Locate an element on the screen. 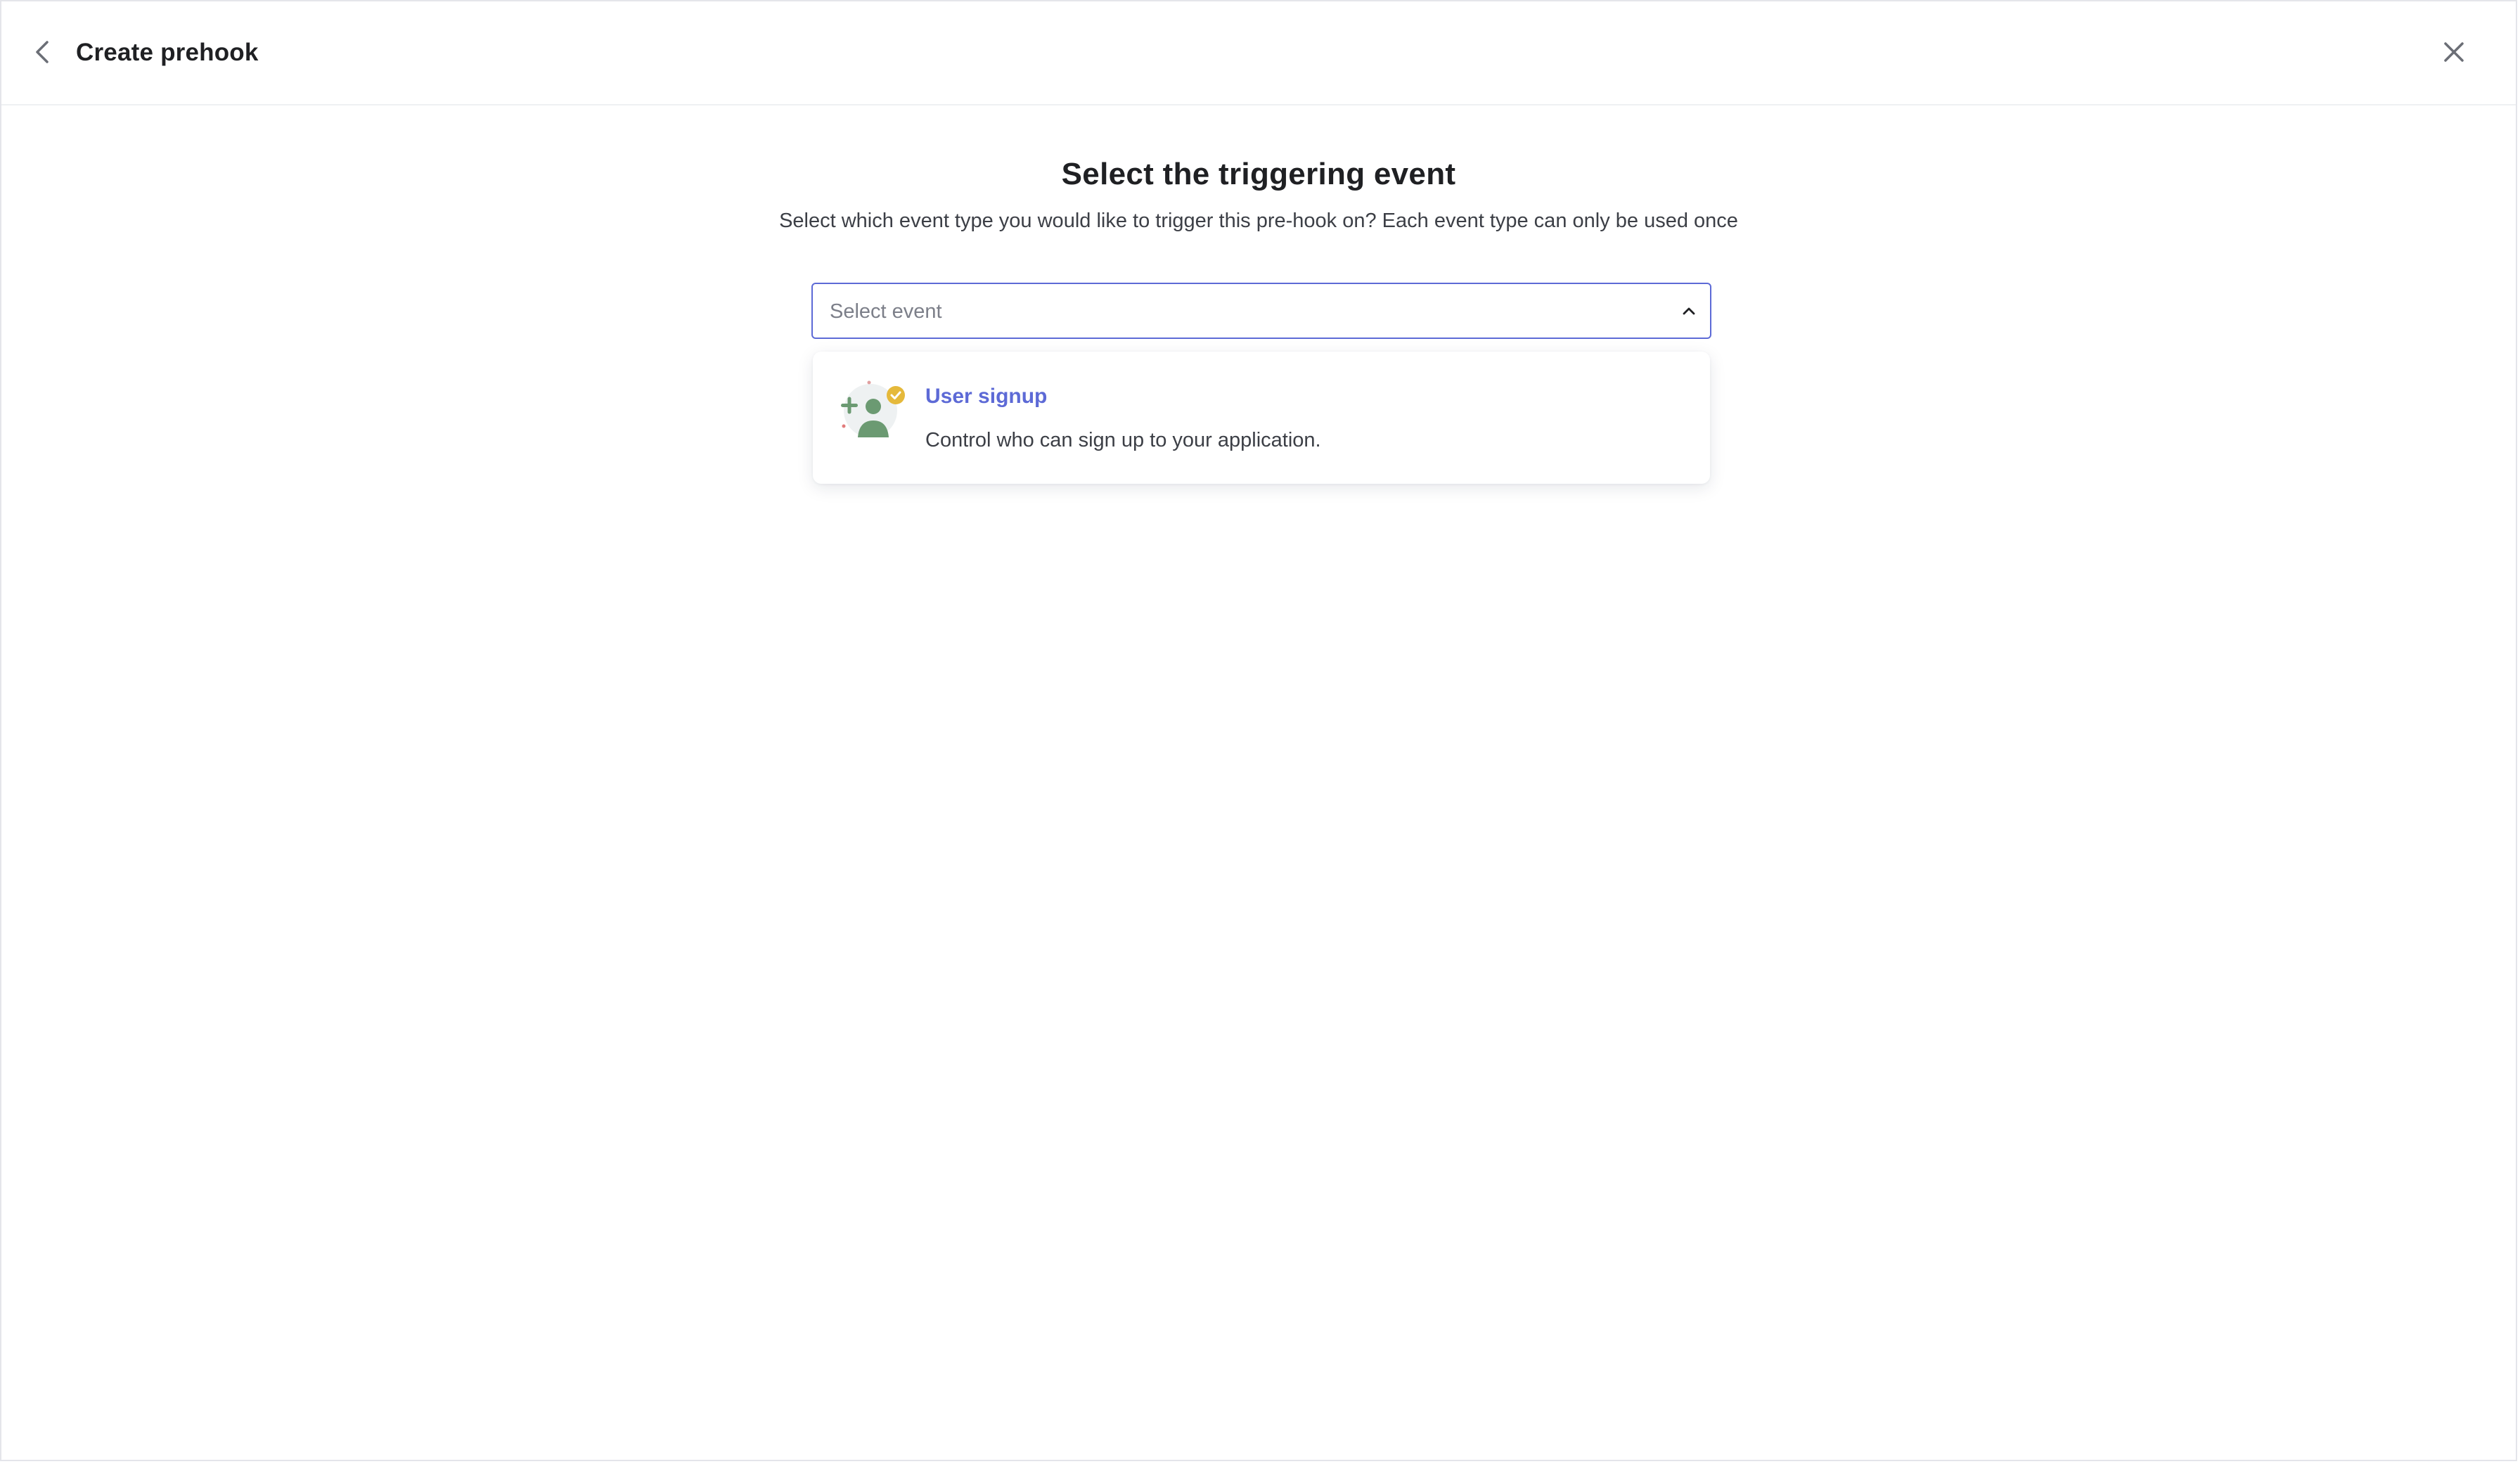 The image size is (2520, 1464). chevron-left-icon is located at coordinates (43, 52).